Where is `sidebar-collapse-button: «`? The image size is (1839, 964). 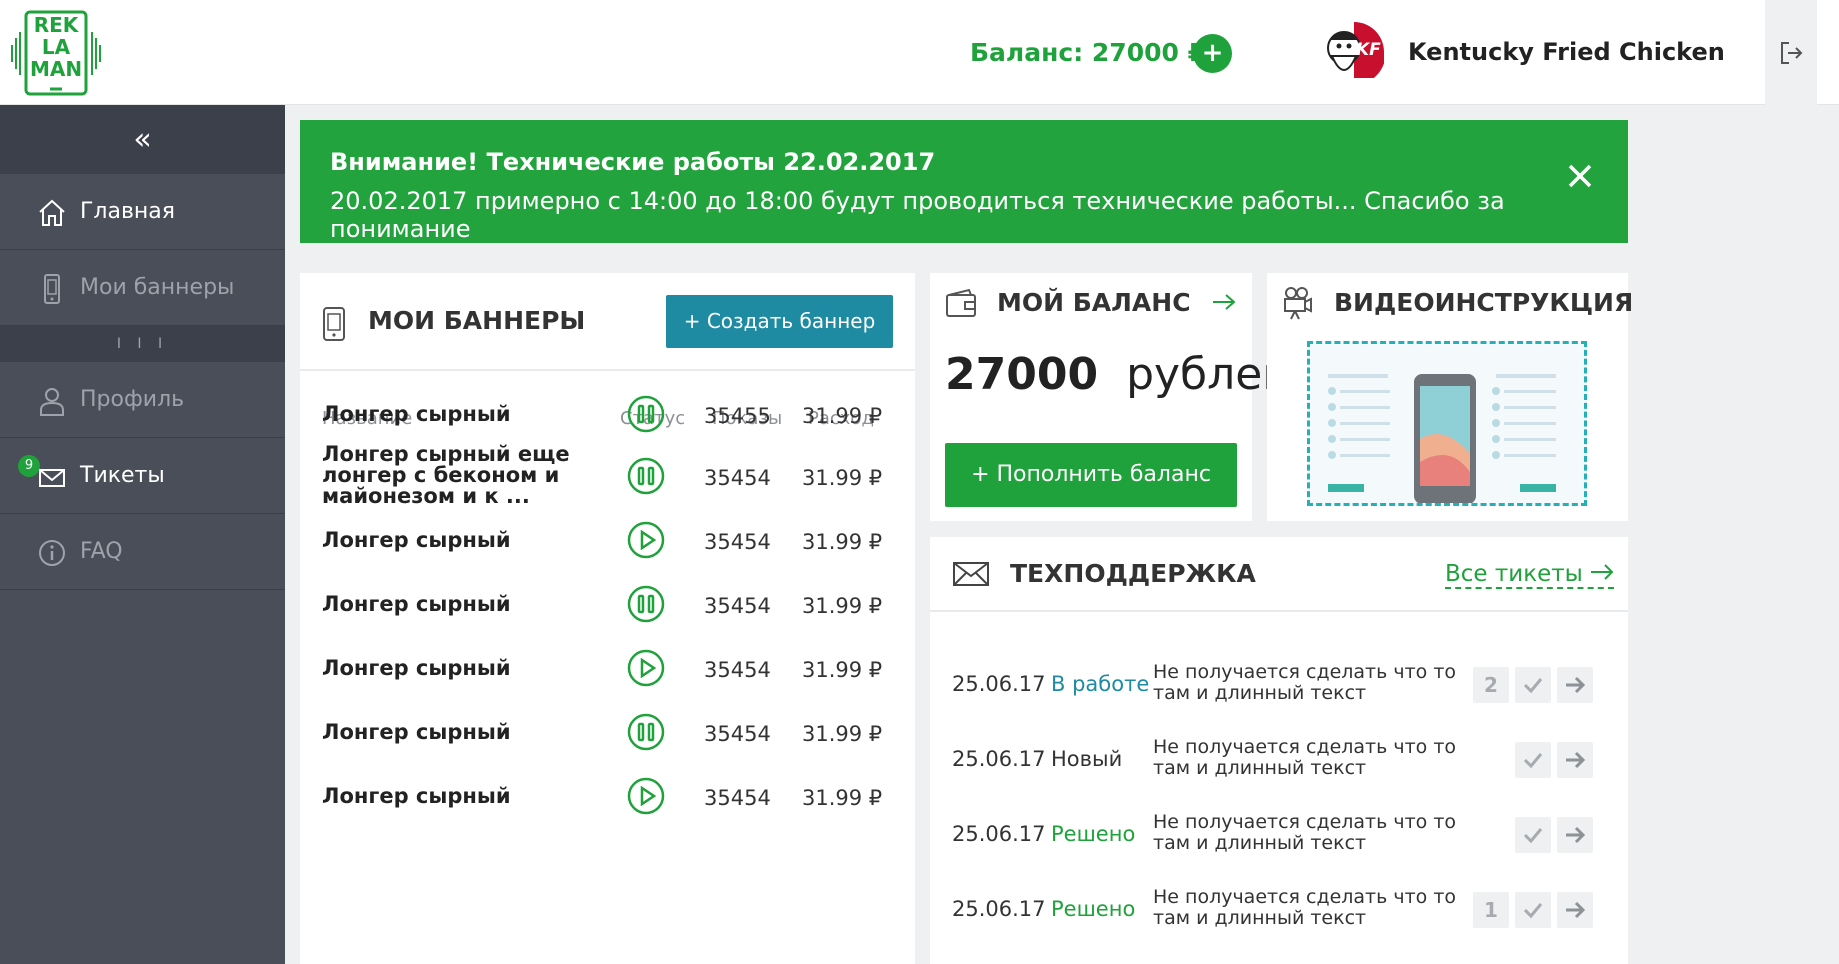 sidebar-collapse-button: « is located at coordinates (142, 139).